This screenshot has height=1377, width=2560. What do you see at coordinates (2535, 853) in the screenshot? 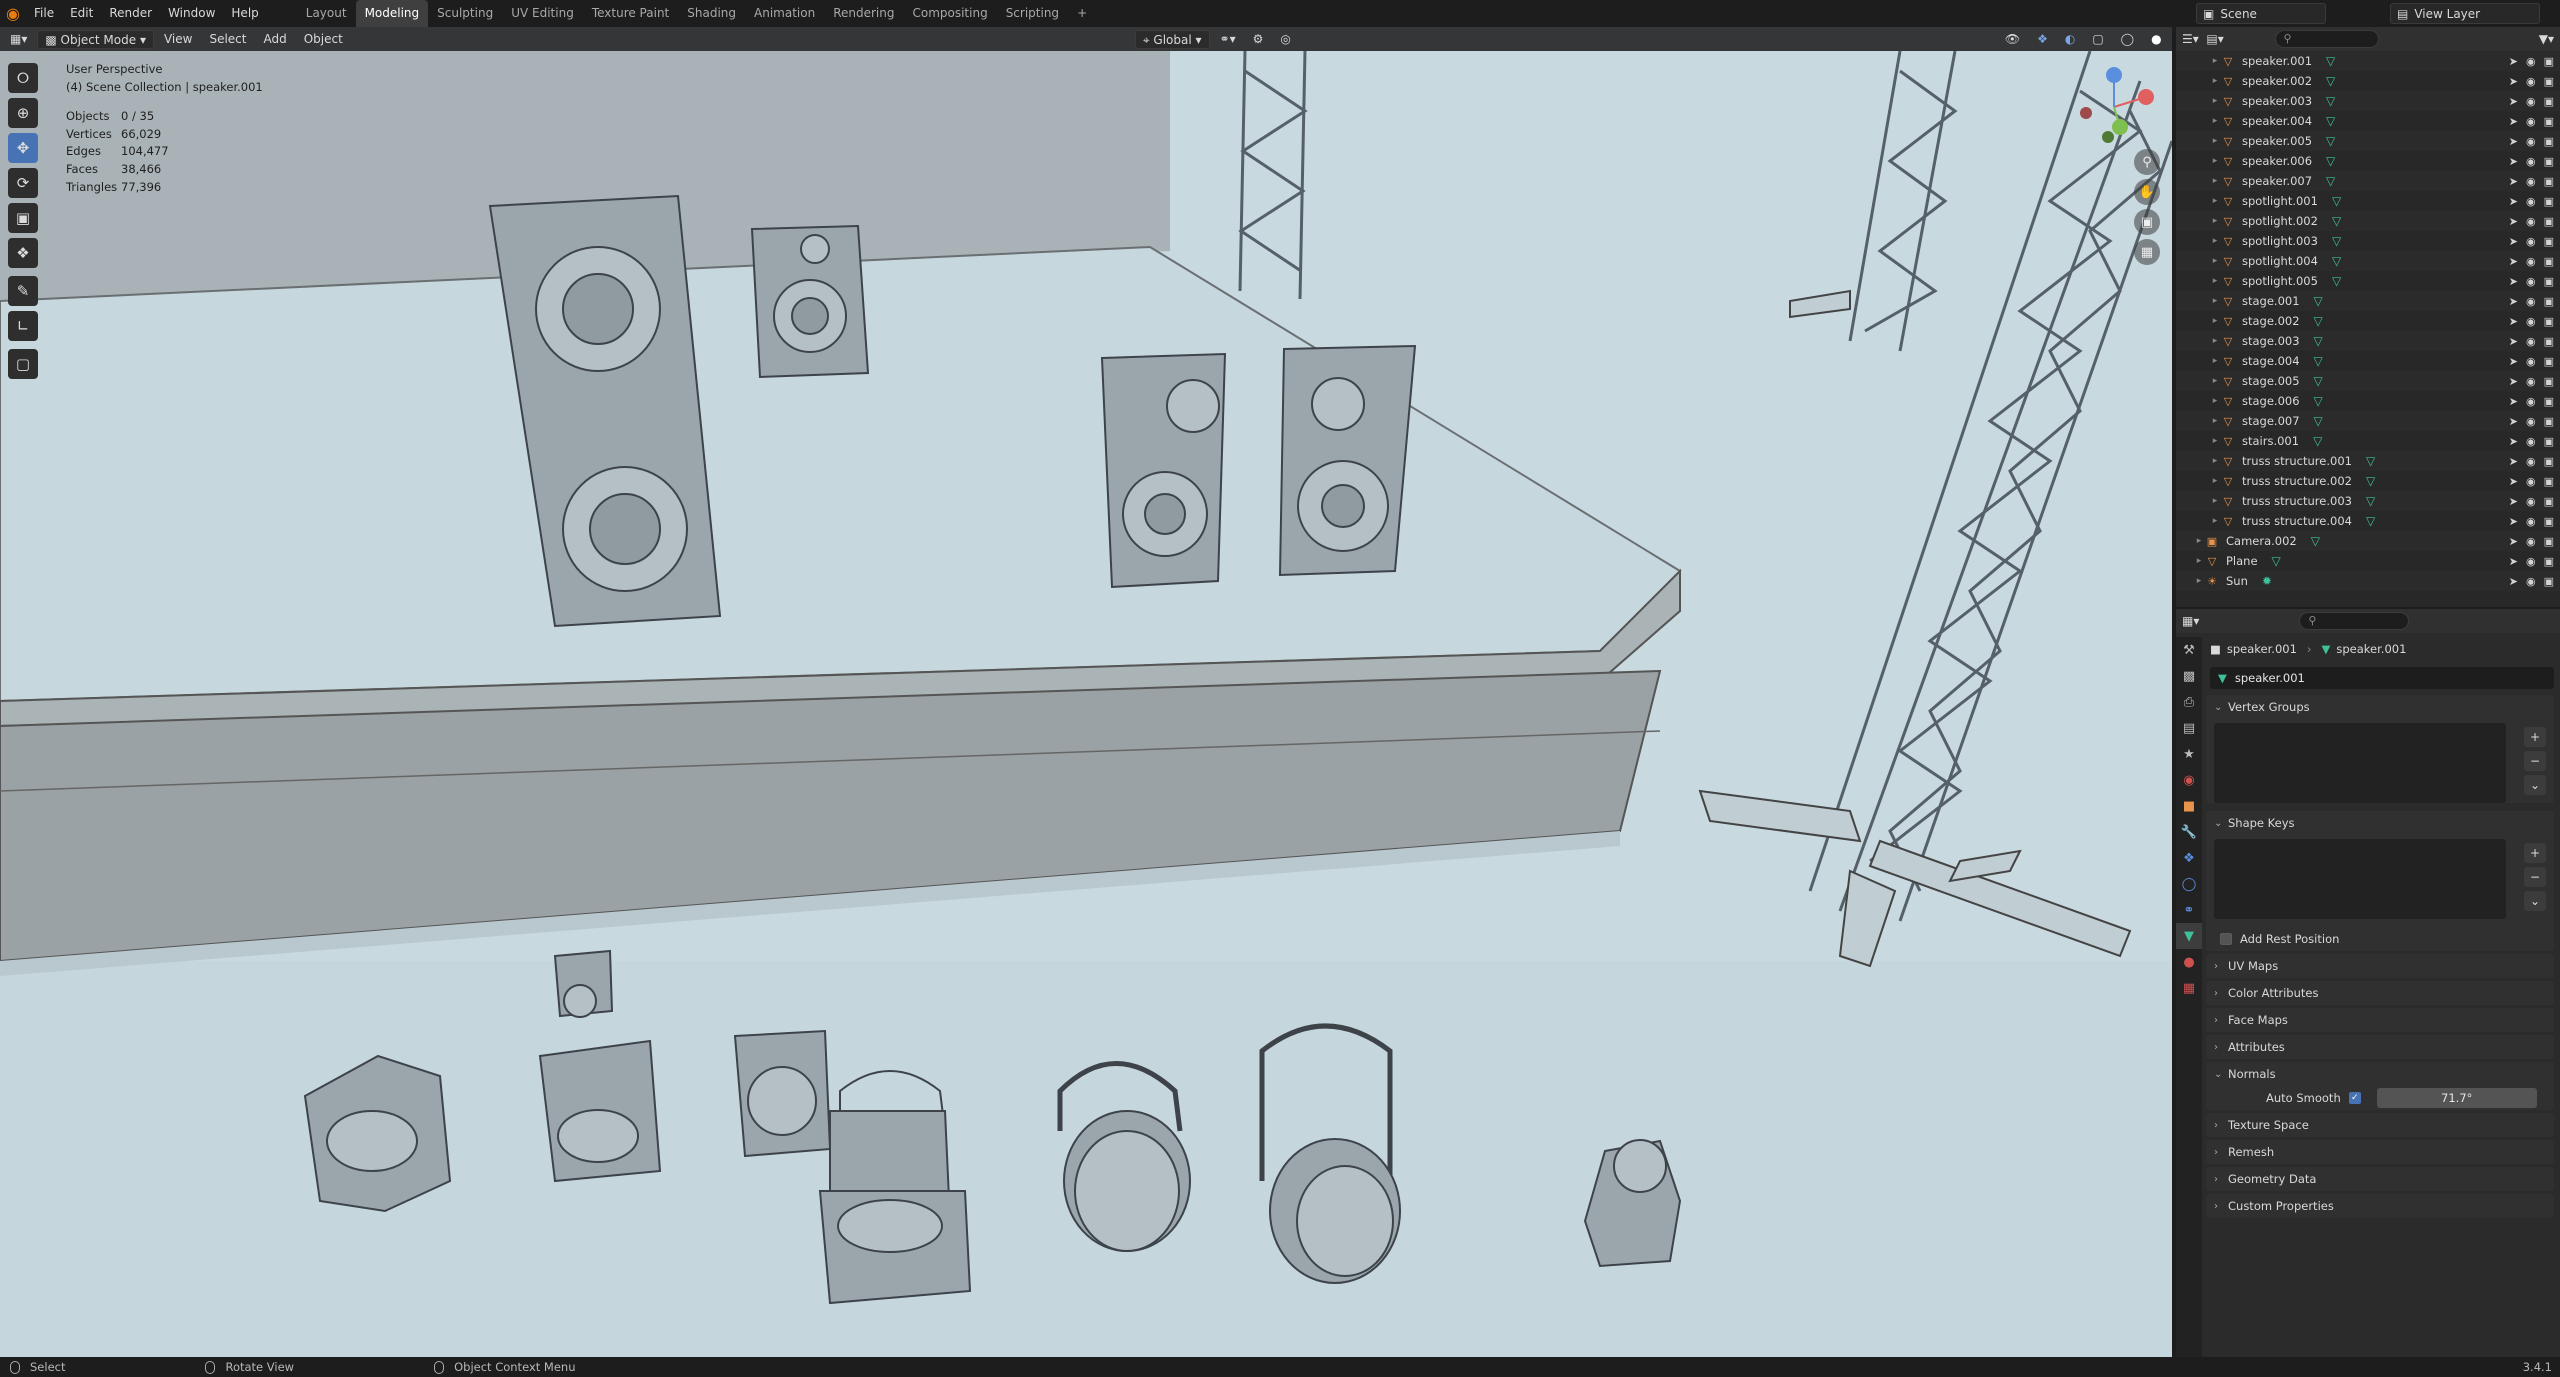
I see `add-shape-key-button: +` at bounding box center [2535, 853].